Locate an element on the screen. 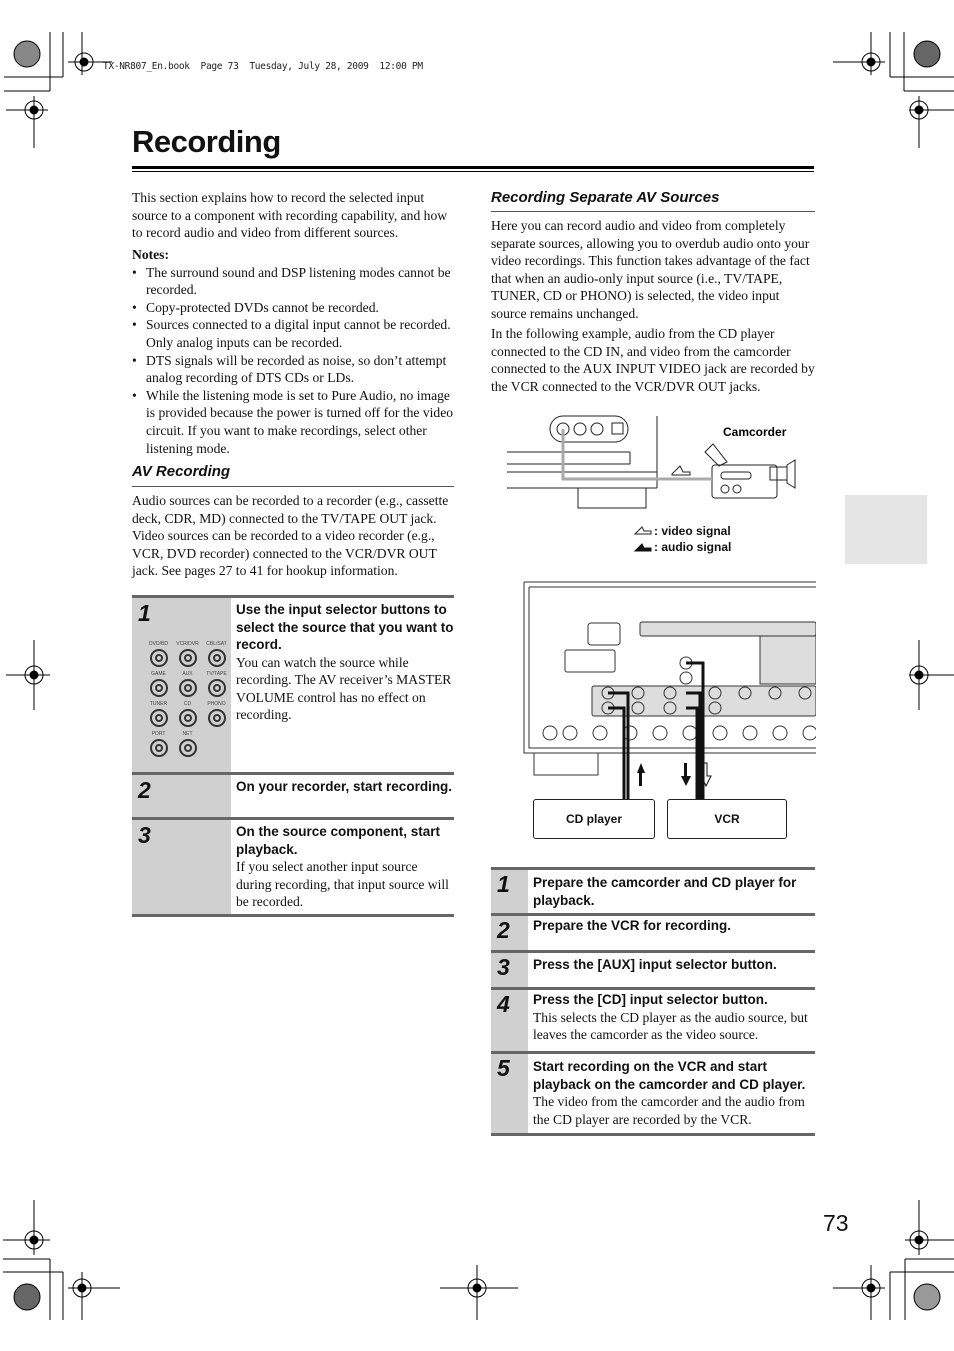  title-rule is located at coordinates (473, 167).